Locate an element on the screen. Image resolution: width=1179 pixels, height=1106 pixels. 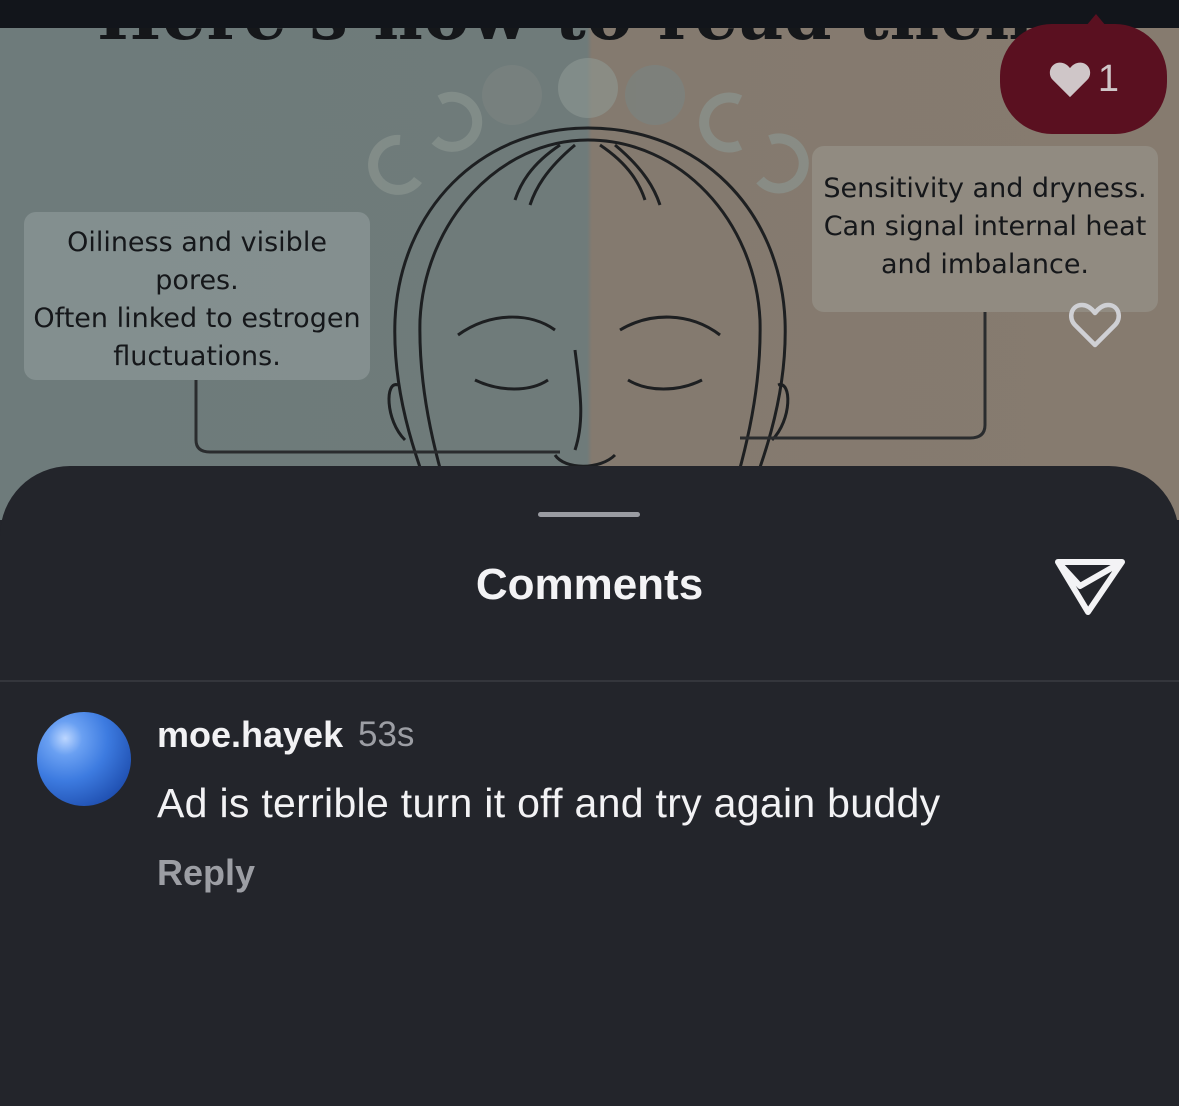
heart-icon is located at coordinates (1070, 79).